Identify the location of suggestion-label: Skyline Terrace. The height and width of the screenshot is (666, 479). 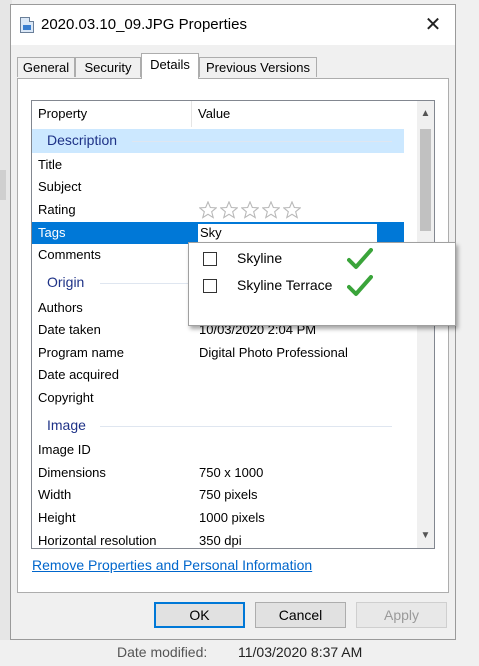
(284, 285).